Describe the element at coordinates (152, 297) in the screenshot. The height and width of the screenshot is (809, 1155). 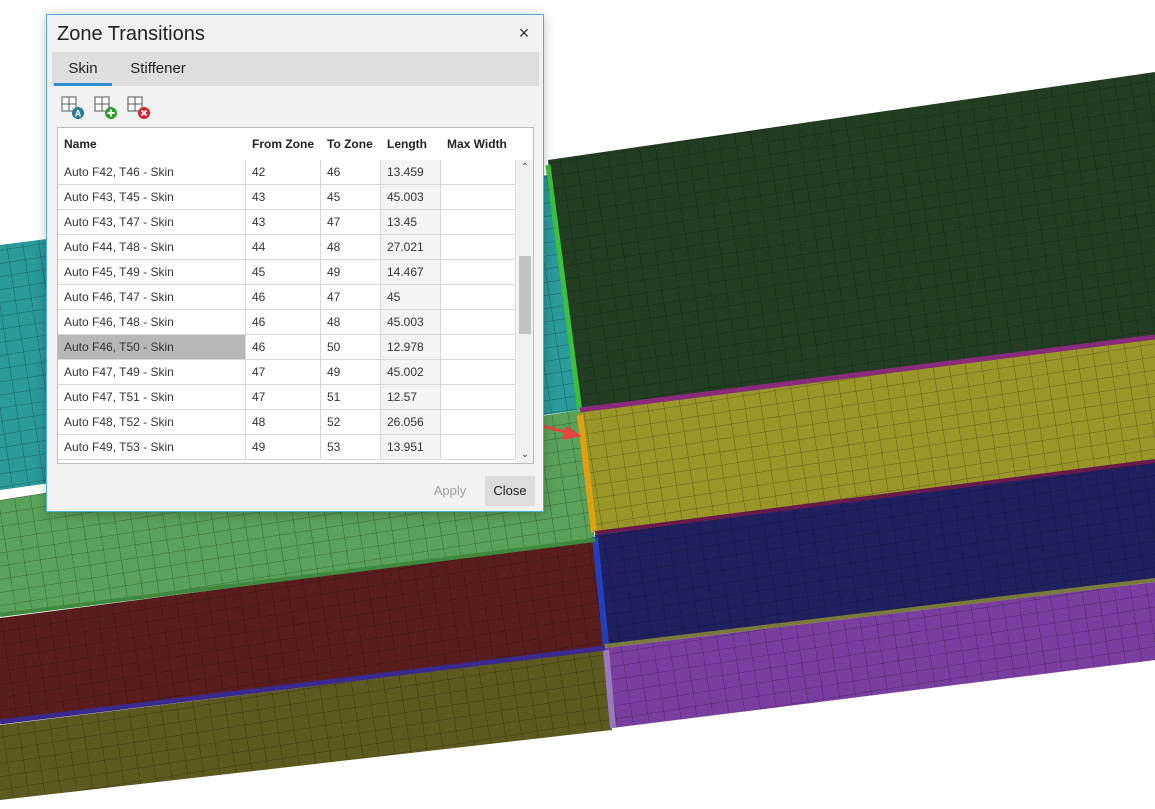
I see `cell-name: Auto F46, T47 - Skin` at that location.